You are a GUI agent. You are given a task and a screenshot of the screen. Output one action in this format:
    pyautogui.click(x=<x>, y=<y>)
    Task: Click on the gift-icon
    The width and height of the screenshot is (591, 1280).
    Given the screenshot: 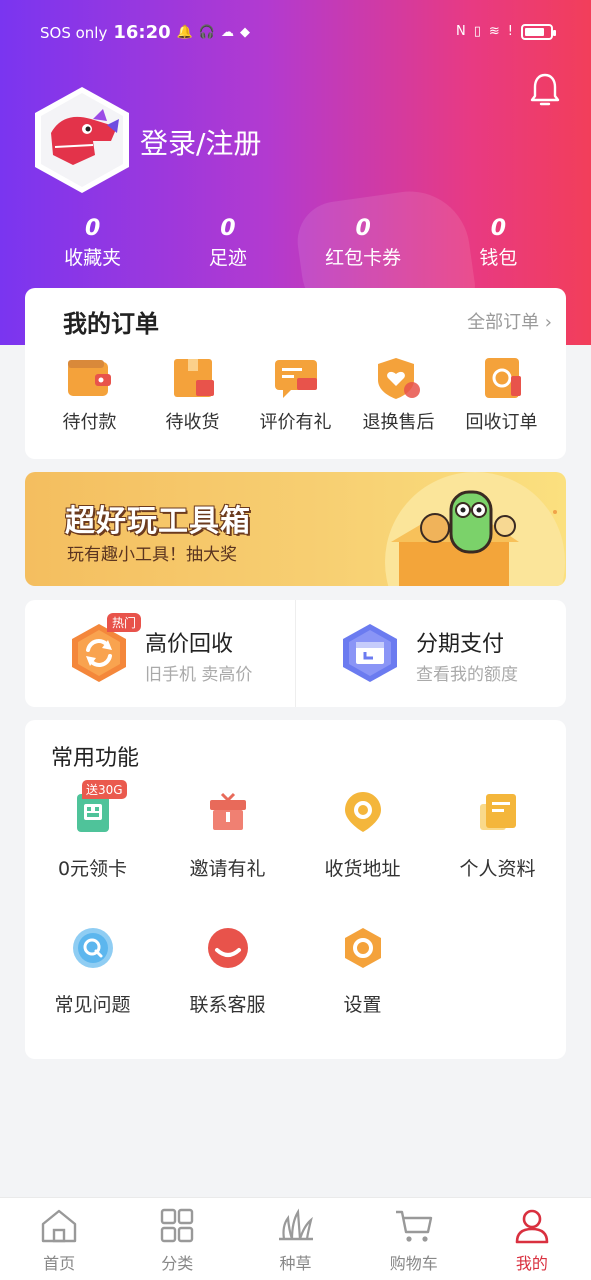 What is the action you would take?
    pyautogui.click(x=227, y=811)
    